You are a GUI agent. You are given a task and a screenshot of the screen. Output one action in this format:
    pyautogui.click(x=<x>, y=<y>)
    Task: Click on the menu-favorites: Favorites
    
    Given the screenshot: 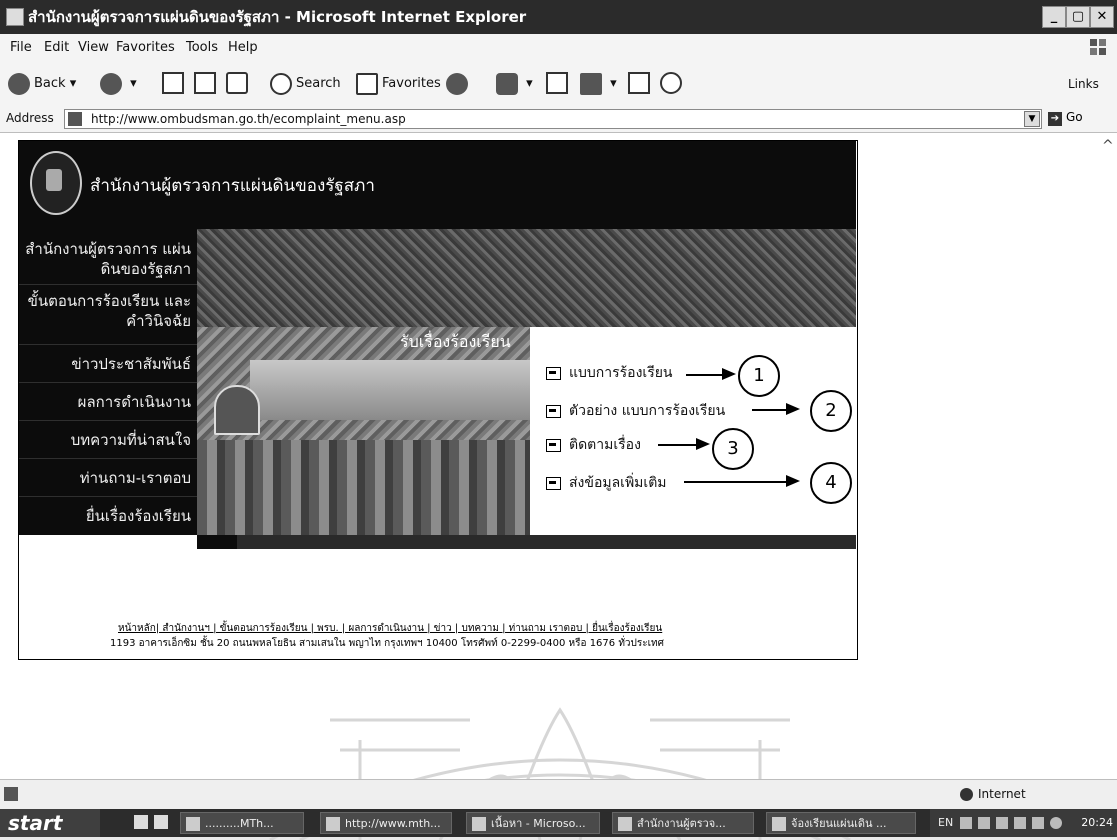 What is the action you would take?
    pyautogui.click(x=145, y=47)
    